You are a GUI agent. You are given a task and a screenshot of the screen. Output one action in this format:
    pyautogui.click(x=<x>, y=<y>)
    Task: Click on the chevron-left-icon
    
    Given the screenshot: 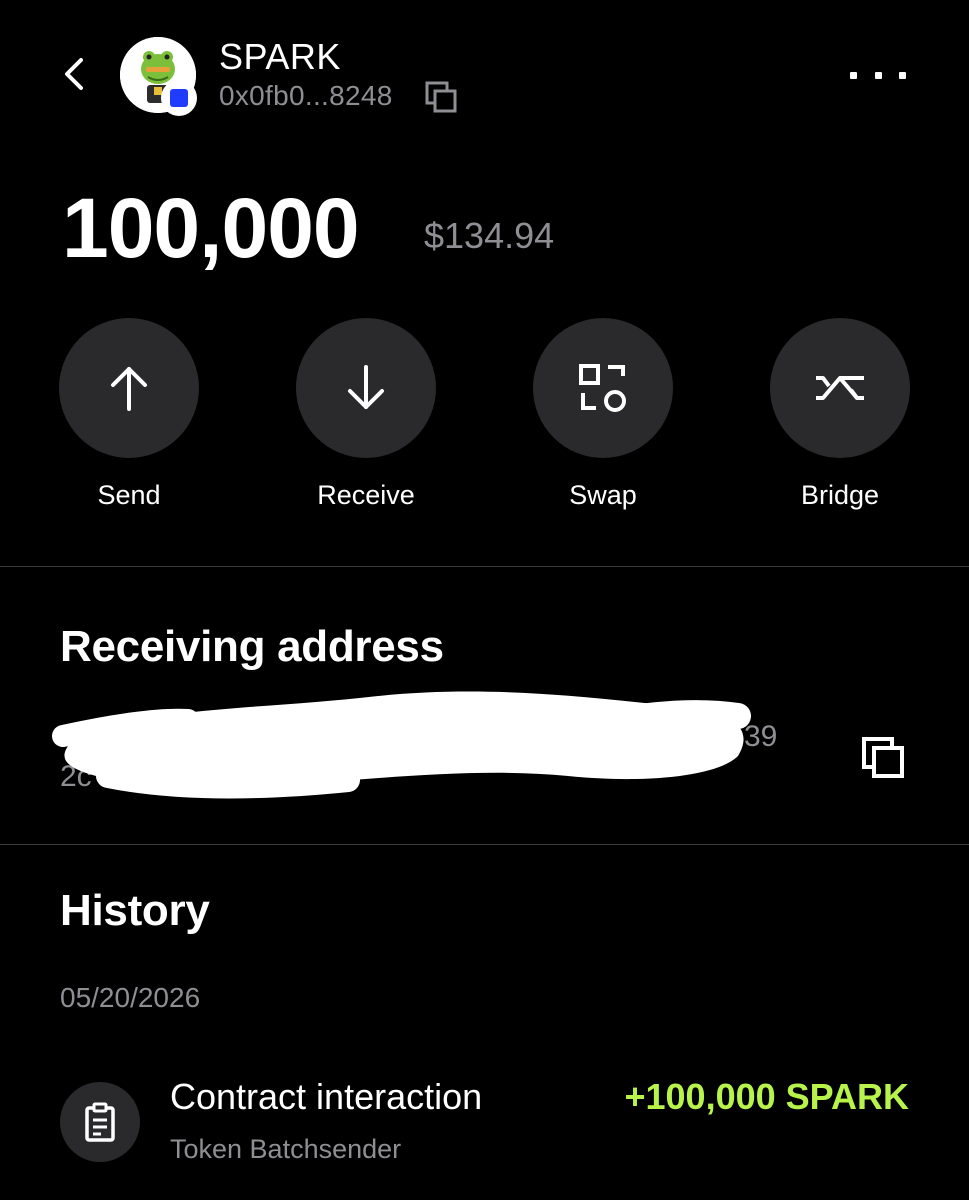 What is the action you would take?
    pyautogui.click(x=74, y=74)
    